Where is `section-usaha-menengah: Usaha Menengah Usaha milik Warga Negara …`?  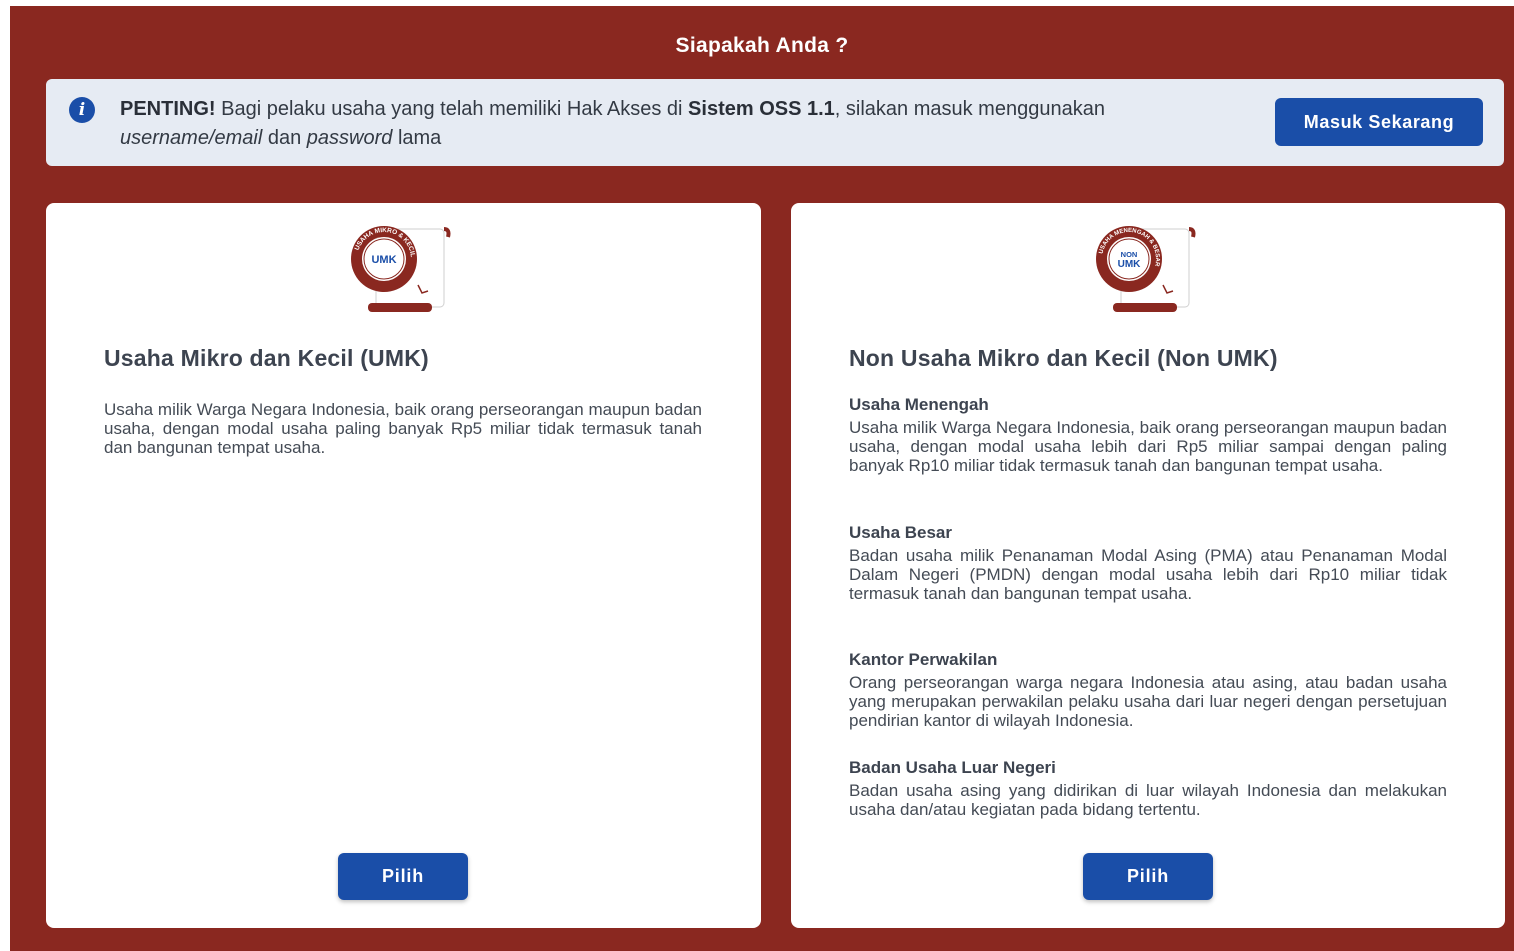
section-usaha-menengah: Usaha Menengah Usaha milik Warga Negara … is located at coordinates (1148, 435).